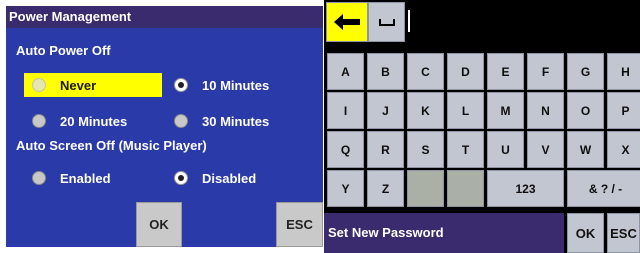 This screenshot has width=640, height=253. I want to click on key-p: P, so click(623, 110).